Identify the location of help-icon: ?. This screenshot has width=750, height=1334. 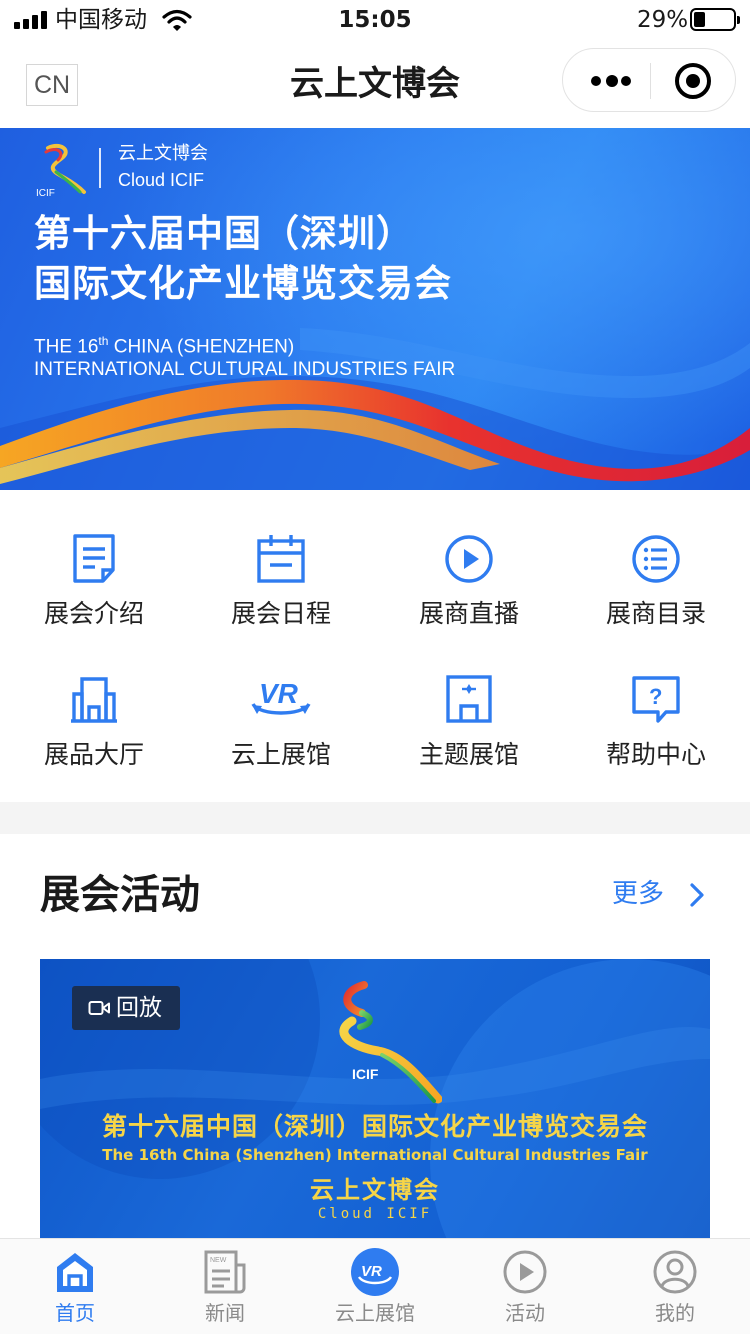
(656, 699).